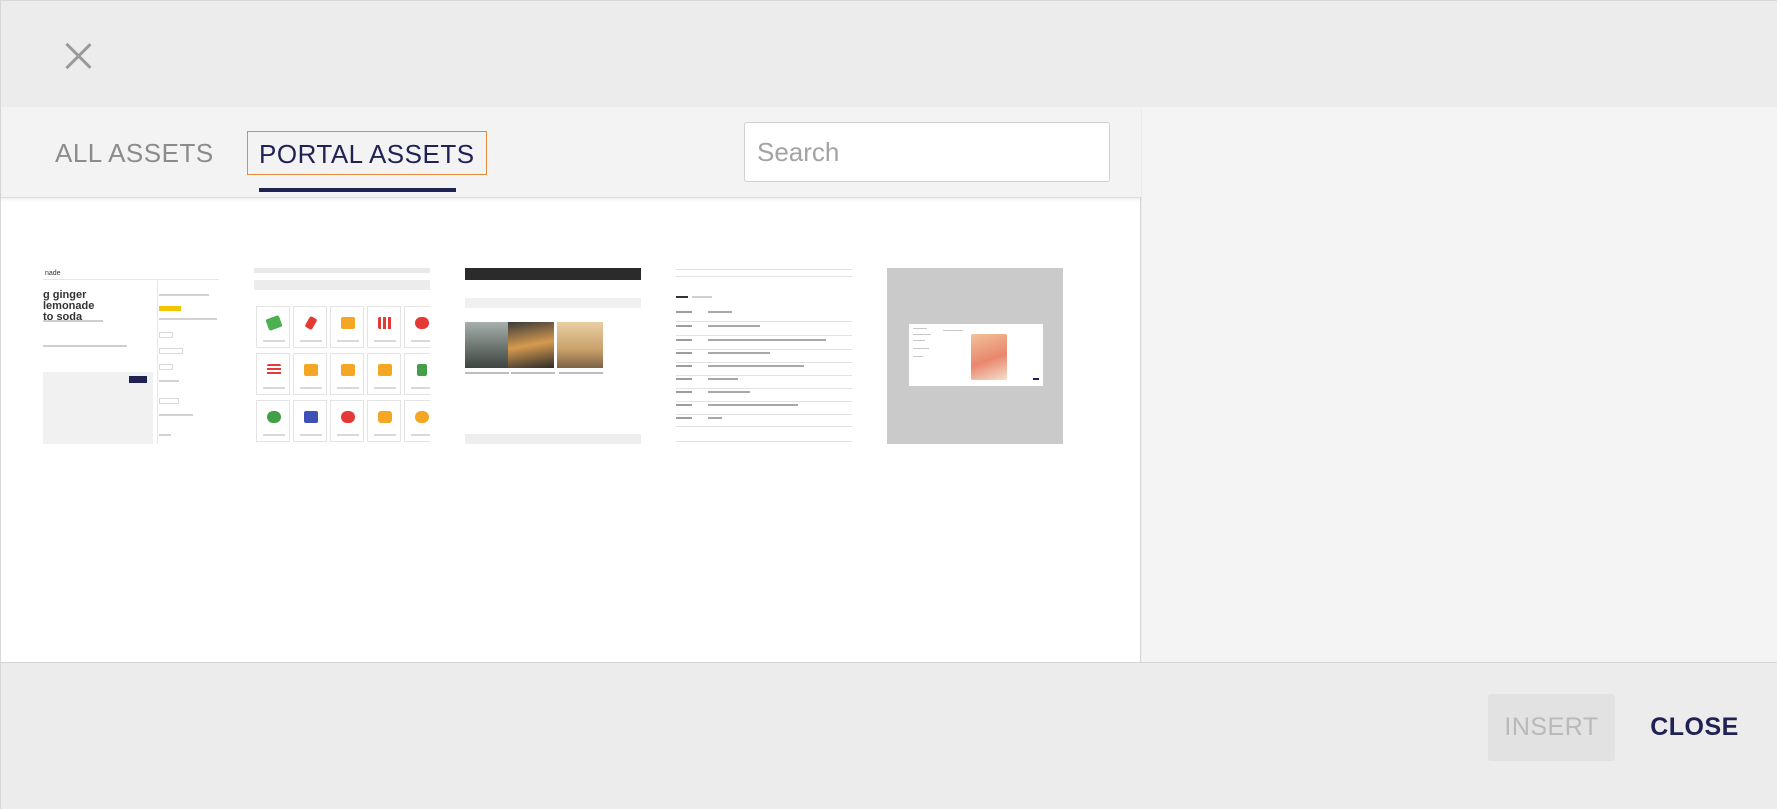 The width and height of the screenshot is (1777, 809). What do you see at coordinates (131, 356) in the screenshot?
I see `asset-thumbnail-article: nade g ginger lemonade to soda` at bounding box center [131, 356].